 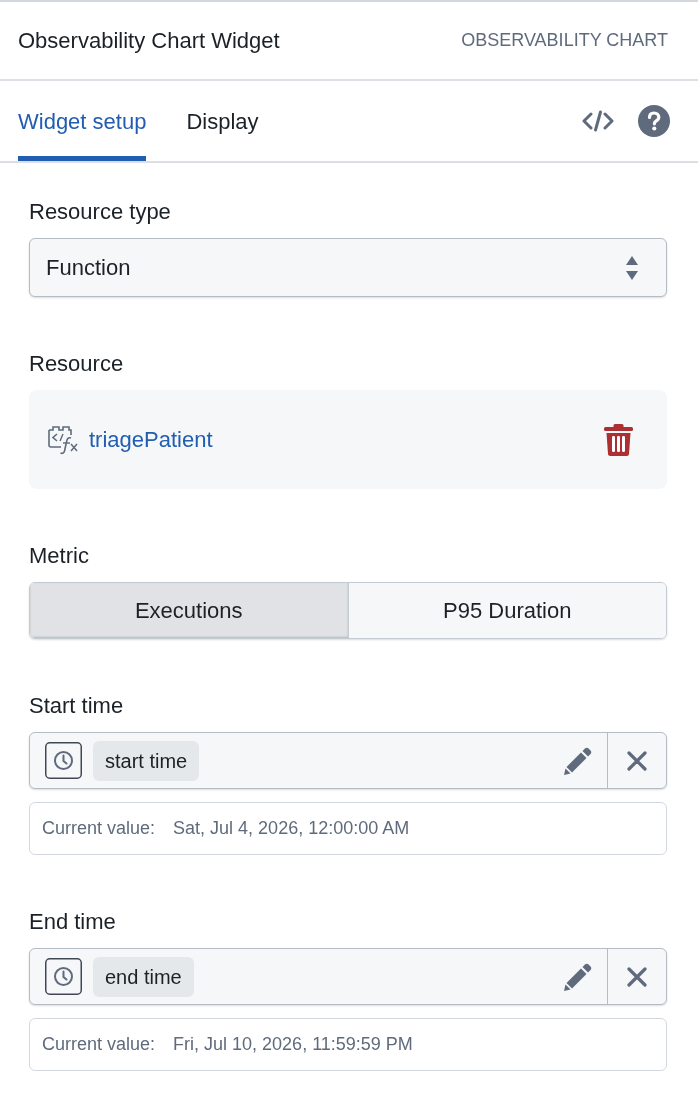 I want to click on field-label: Resource type, so click(x=100, y=212).